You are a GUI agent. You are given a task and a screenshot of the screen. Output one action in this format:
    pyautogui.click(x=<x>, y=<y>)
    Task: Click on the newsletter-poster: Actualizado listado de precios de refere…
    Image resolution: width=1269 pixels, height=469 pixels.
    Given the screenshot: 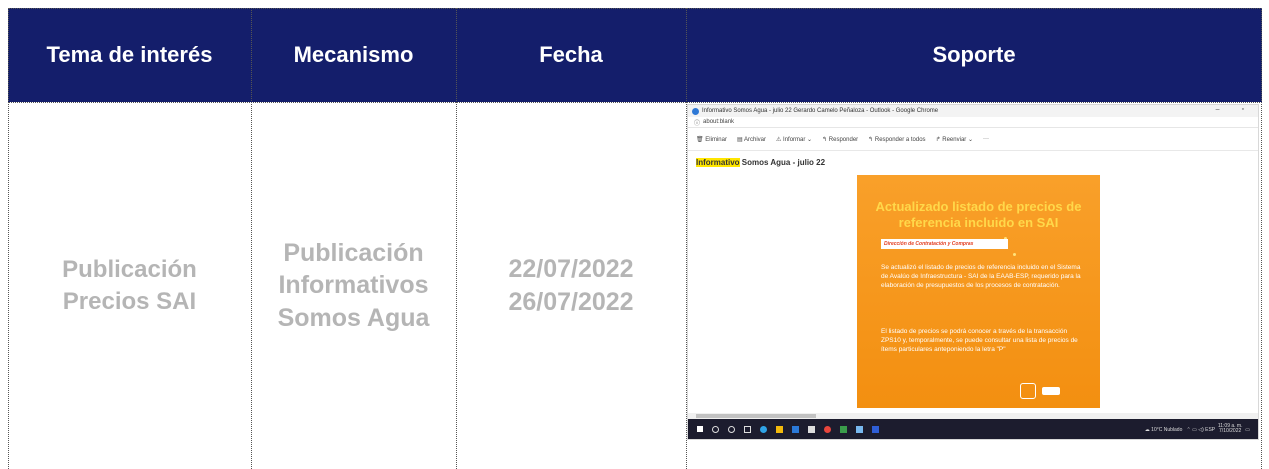 What is the action you would take?
    pyautogui.click(x=978, y=291)
    